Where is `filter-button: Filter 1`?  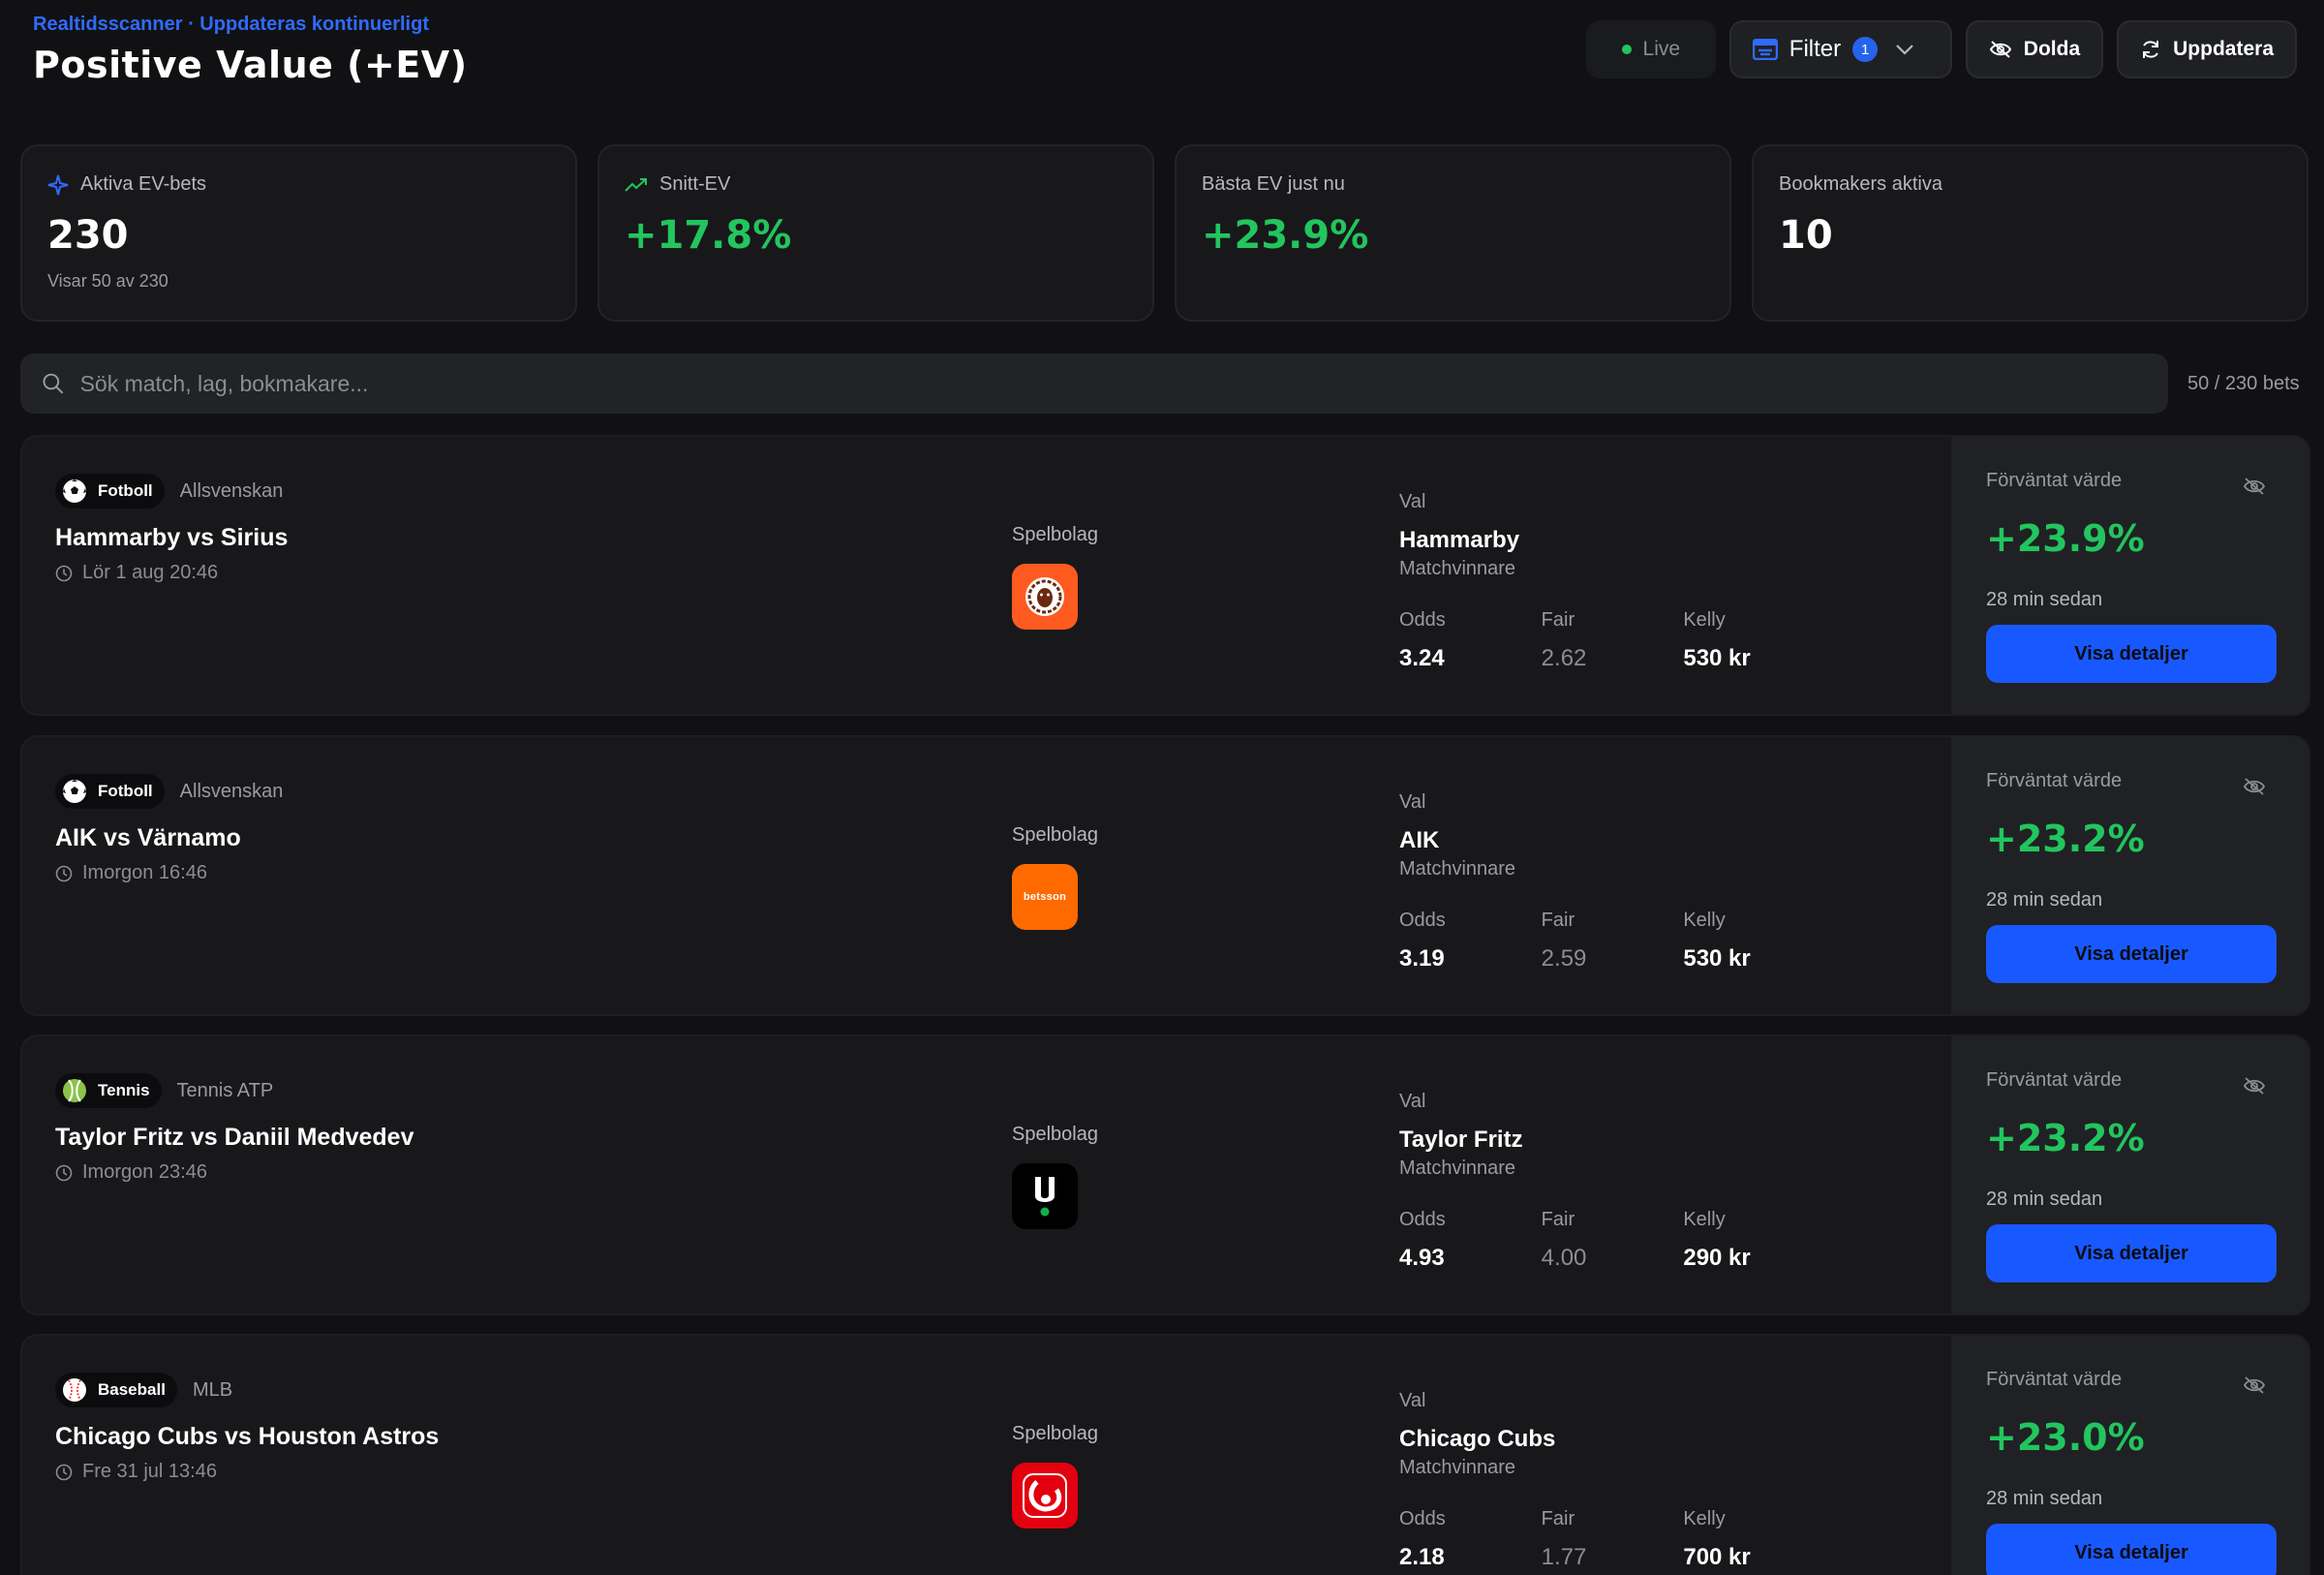 filter-button: Filter 1 is located at coordinates (1840, 49).